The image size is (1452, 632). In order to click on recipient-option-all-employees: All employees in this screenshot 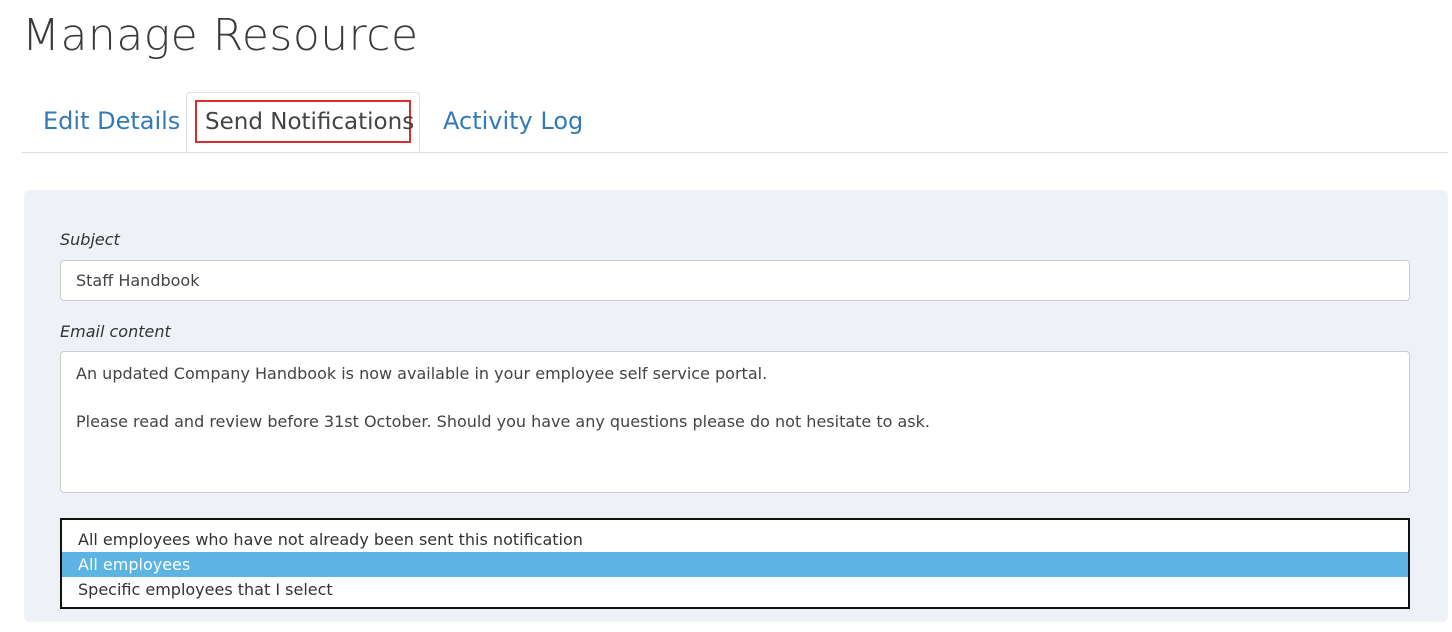, I will do `click(735, 564)`.